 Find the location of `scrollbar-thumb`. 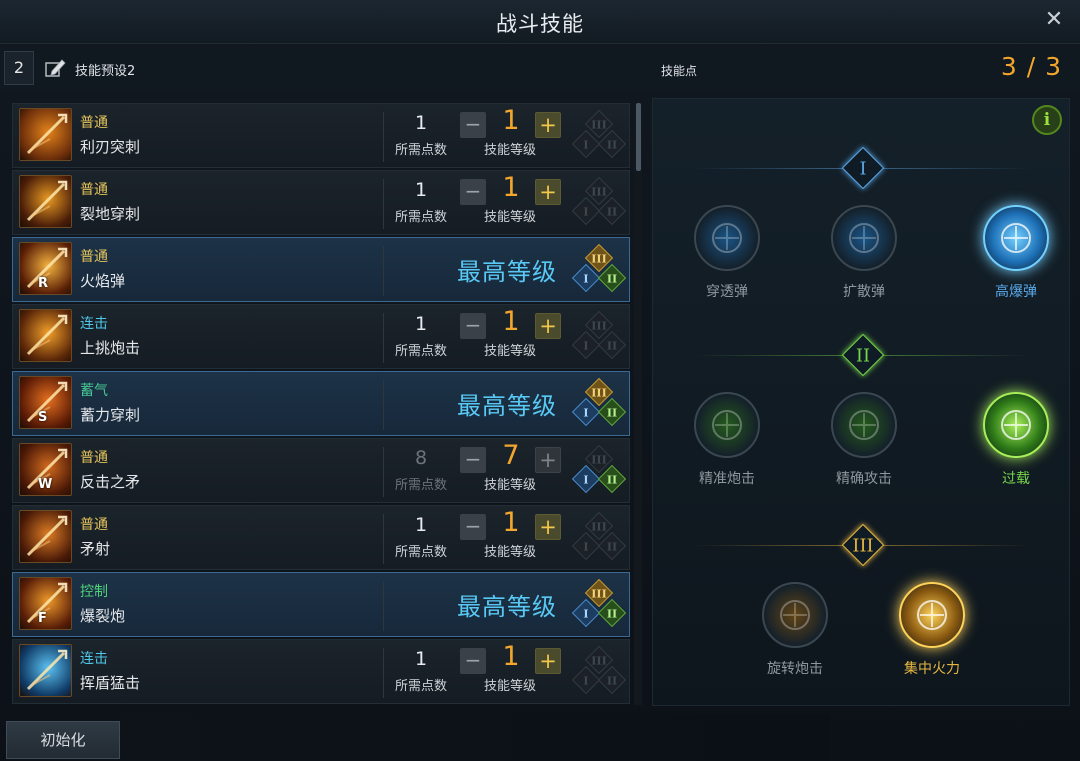

scrollbar-thumb is located at coordinates (638, 137).